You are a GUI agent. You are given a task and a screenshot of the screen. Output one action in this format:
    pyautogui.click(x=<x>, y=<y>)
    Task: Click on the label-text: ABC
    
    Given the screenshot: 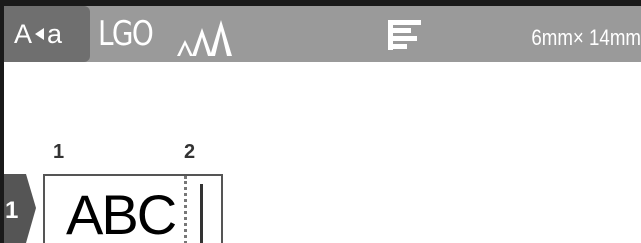 What is the action you would take?
    pyautogui.click(x=121, y=213)
    